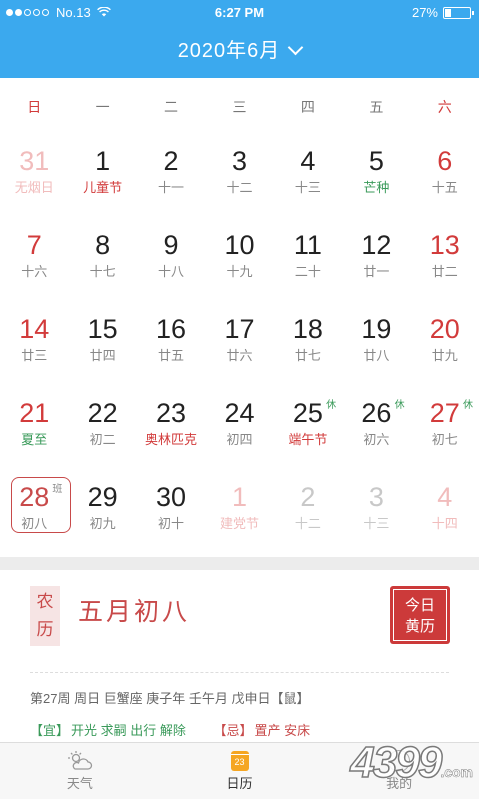 Image resolution: width=479 pixels, height=799 pixels. Describe the element at coordinates (239, 329) in the screenshot. I see `day-number: 17` at that location.